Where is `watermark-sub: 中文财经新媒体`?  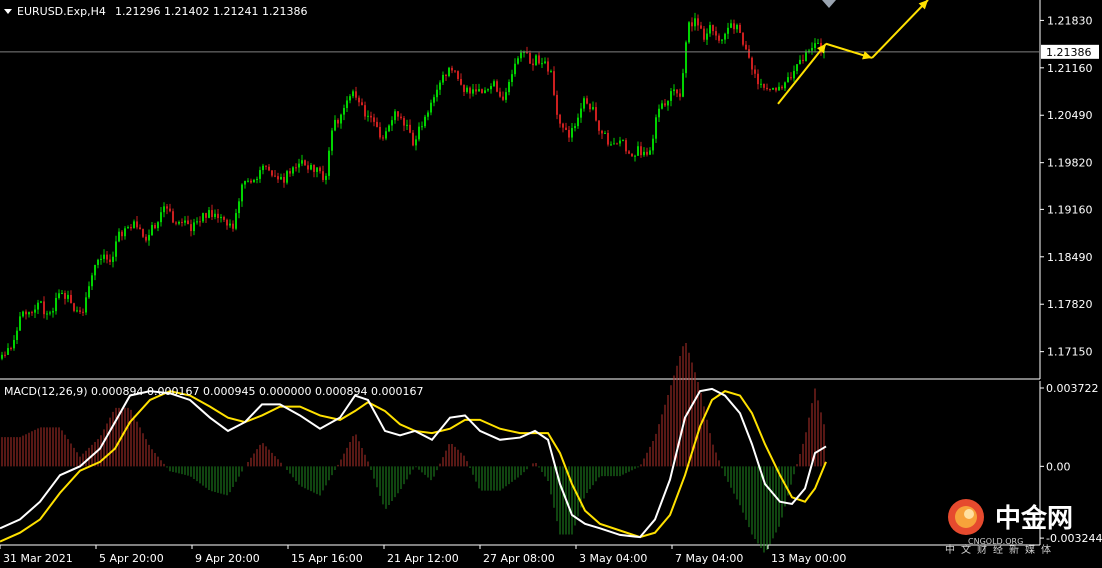 watermark-sub: 中文财经新媒体 is located at coordinates (1001, 549).